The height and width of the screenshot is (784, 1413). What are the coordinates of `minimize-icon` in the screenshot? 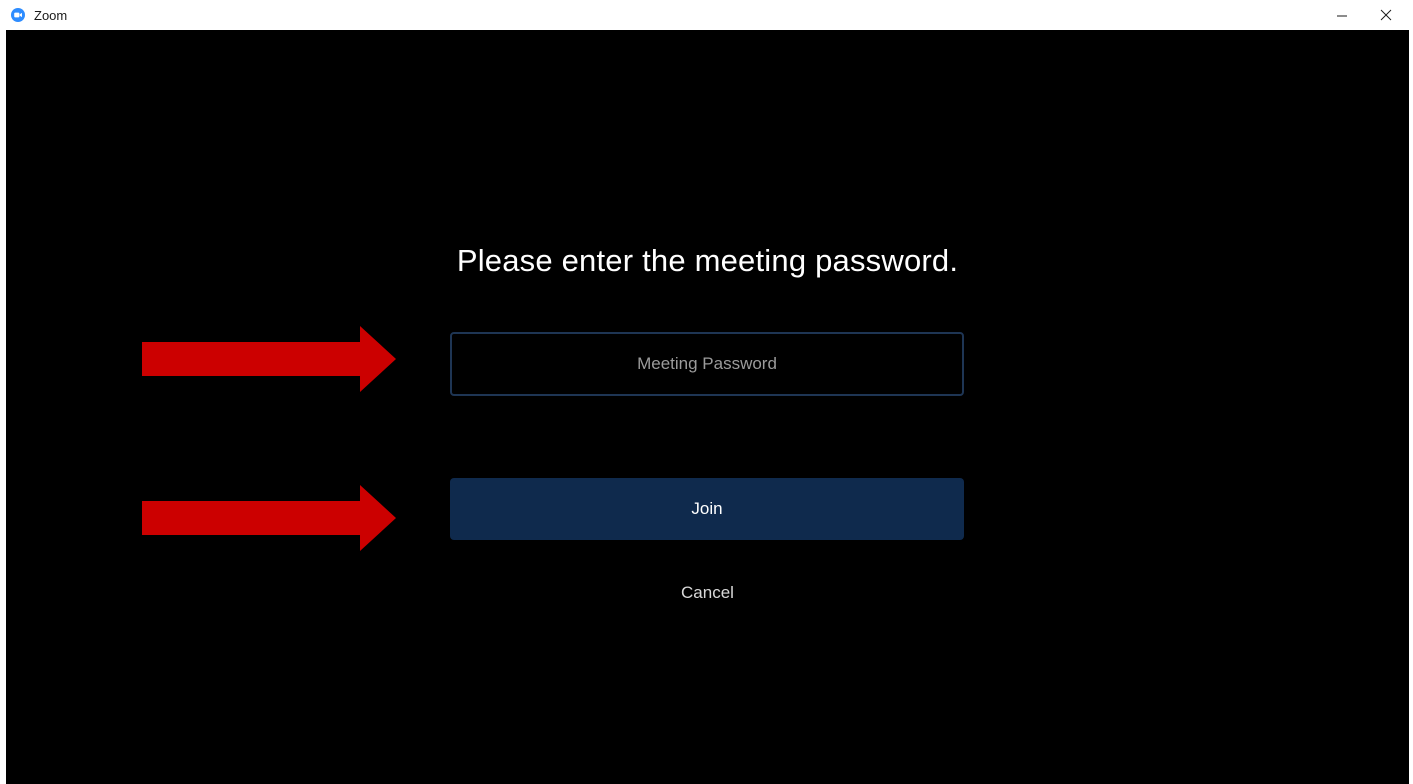 It's located at (1342, 16).